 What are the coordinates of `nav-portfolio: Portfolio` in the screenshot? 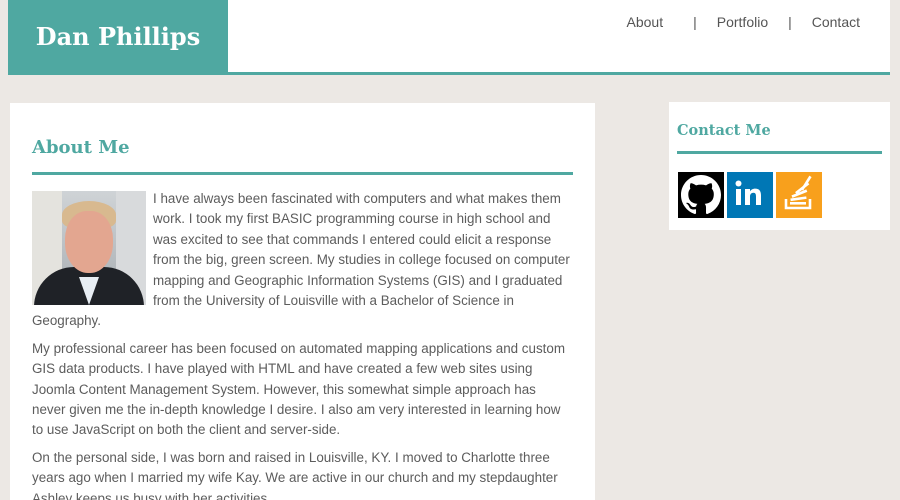 It's located at (742, 22).